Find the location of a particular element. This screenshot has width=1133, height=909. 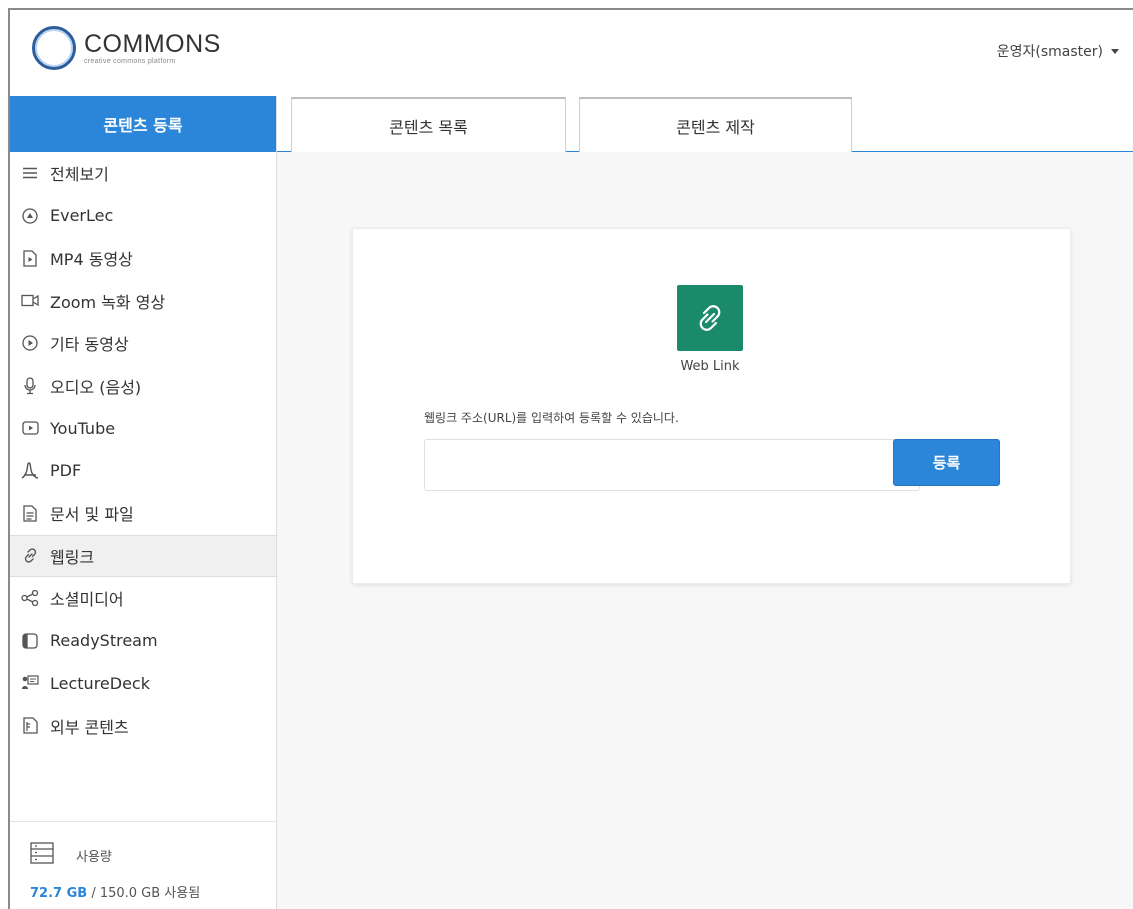

commons-logo: COMMONS creative commons platform is located at coordinates (126, 48).